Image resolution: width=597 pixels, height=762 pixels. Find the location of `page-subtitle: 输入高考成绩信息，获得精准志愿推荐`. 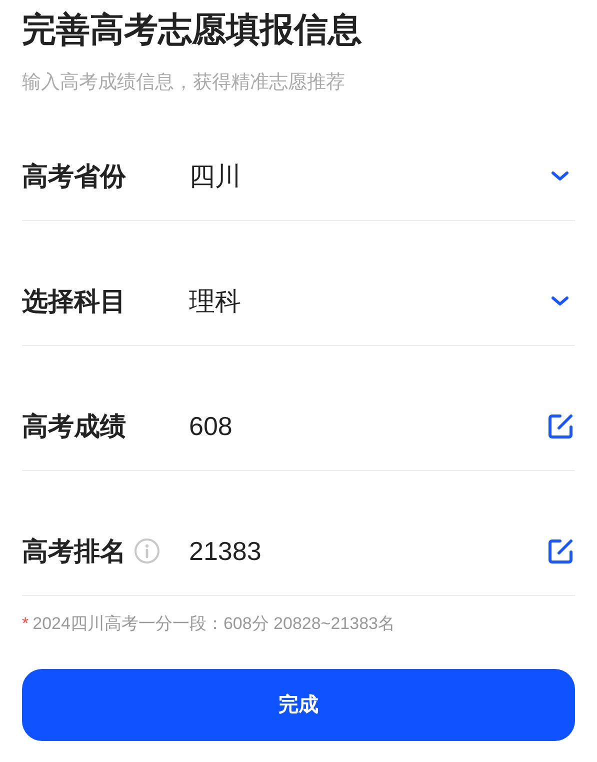

page-subtitle: 输入高考成绩信息，获得精准志愿推荐 is located at coordinates (184, 83).